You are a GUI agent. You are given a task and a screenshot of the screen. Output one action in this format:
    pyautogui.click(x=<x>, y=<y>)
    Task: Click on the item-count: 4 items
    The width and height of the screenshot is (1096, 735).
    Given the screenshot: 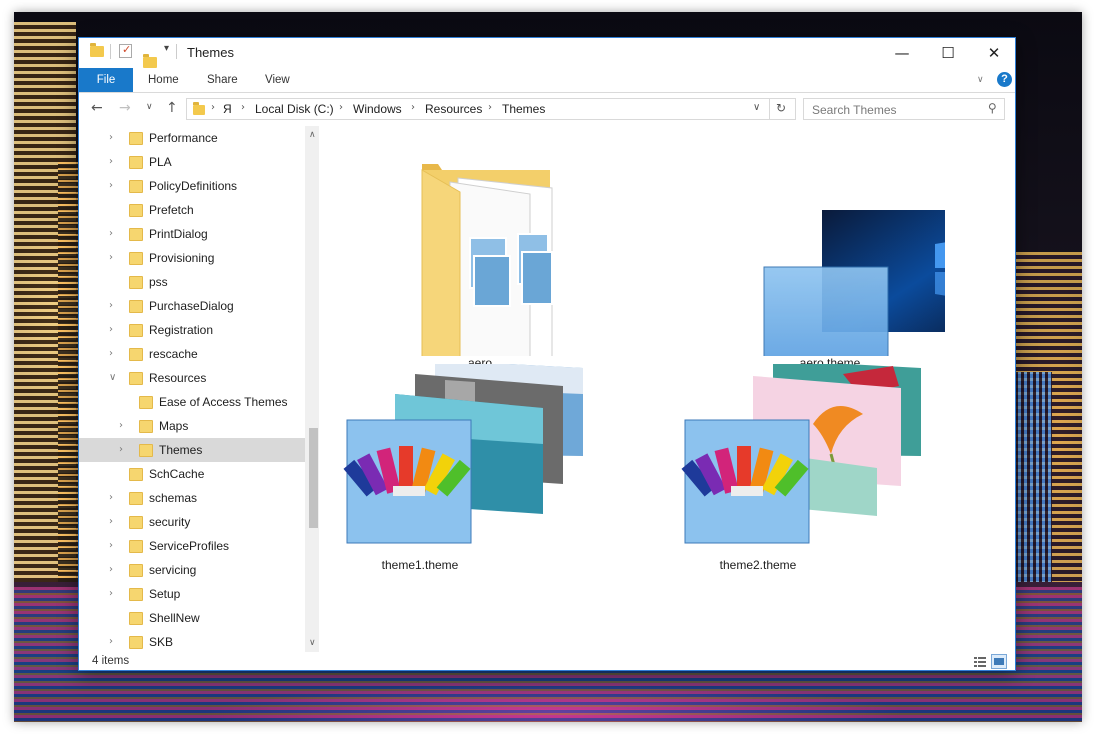 What is the action you would take?
    pyautogui.click(x=111, y=661)
    